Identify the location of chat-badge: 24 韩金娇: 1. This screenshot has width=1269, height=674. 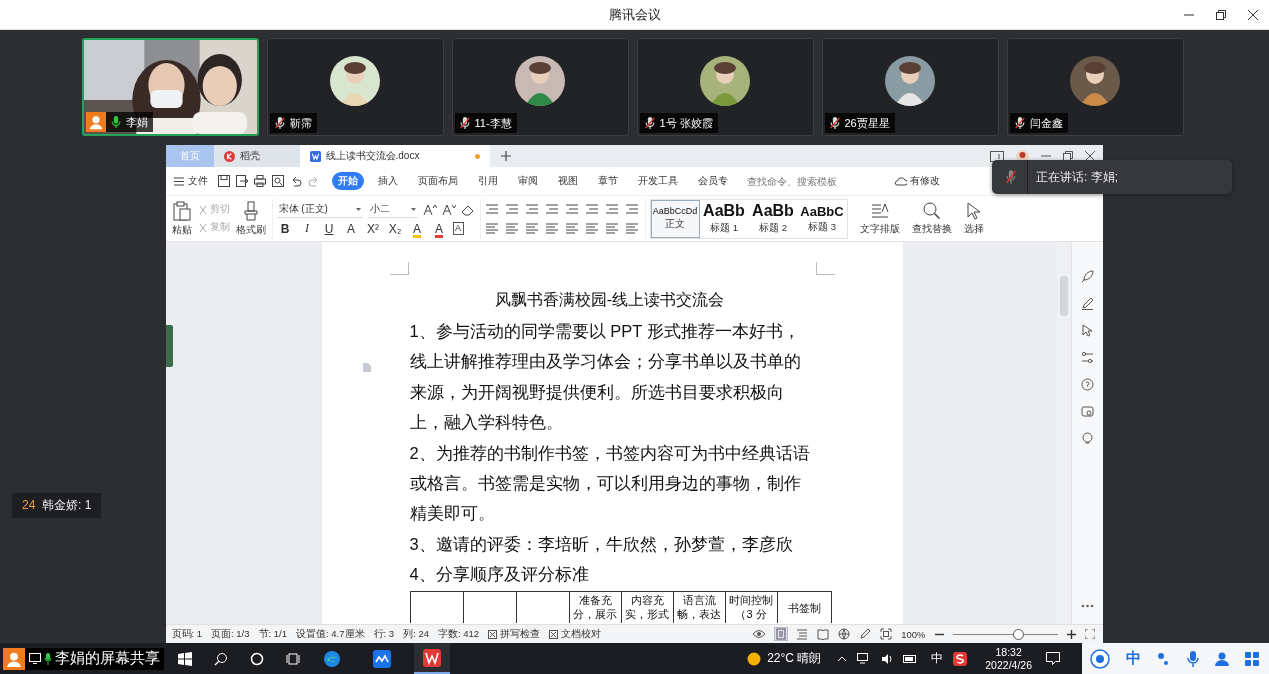
(57, 505).